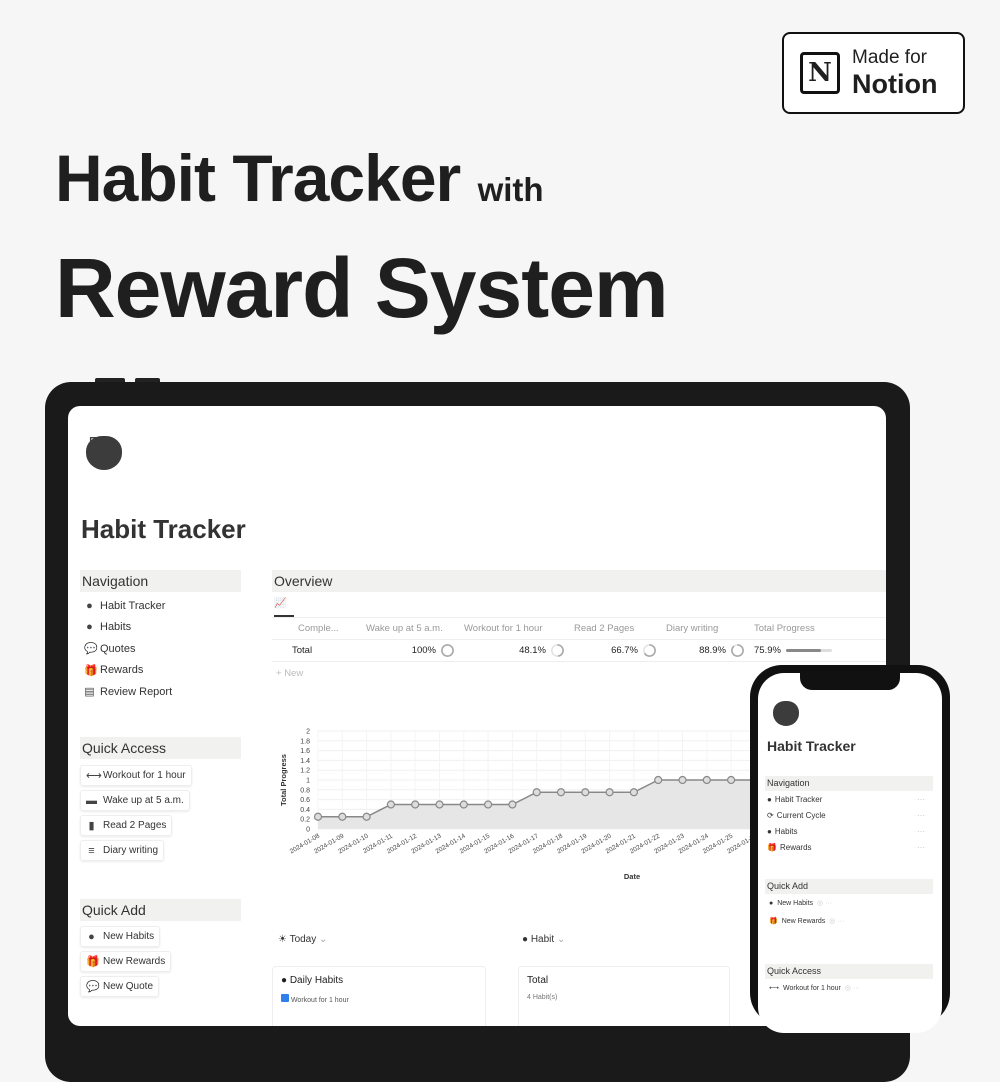  I want to click on button-label: New Rewards, so click(134, 961).